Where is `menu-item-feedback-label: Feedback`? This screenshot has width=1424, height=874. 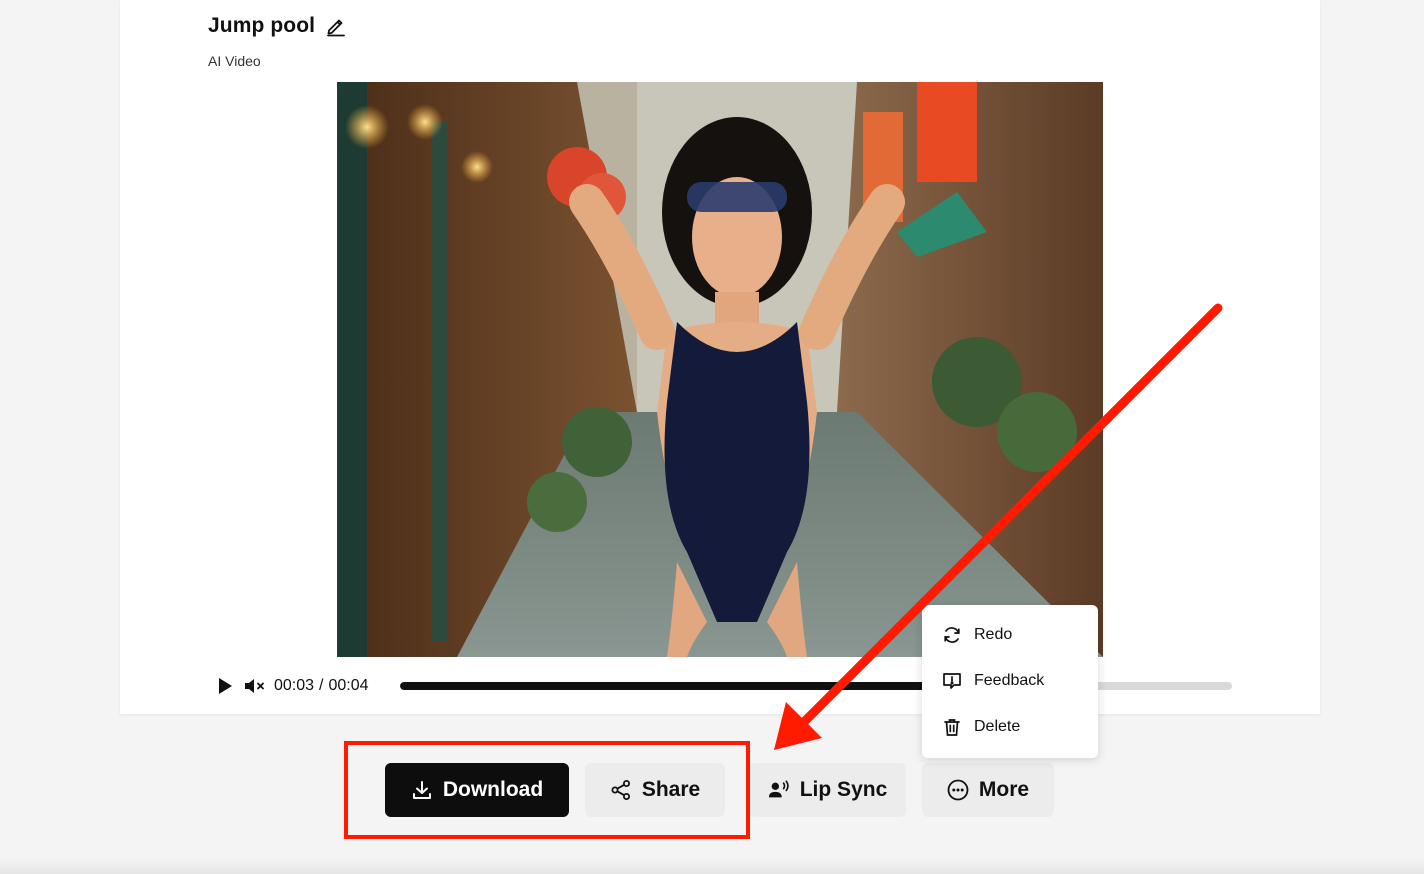
menu-item-feedback-label: Feedback is located at coordinates (1009, 680).